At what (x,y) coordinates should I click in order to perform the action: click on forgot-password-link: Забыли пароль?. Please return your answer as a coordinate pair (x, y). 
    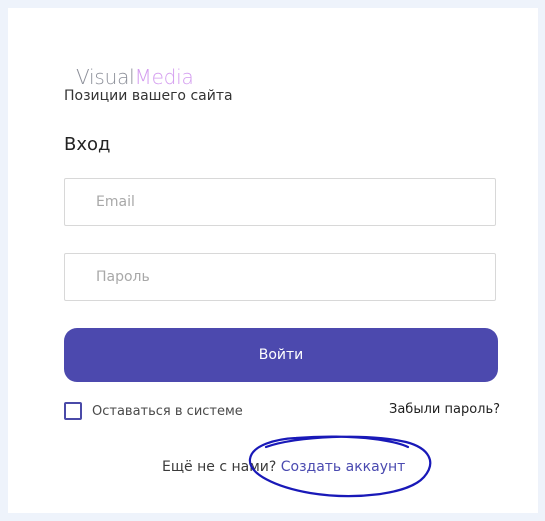
    Looking at the image, I should click on (444, 409).